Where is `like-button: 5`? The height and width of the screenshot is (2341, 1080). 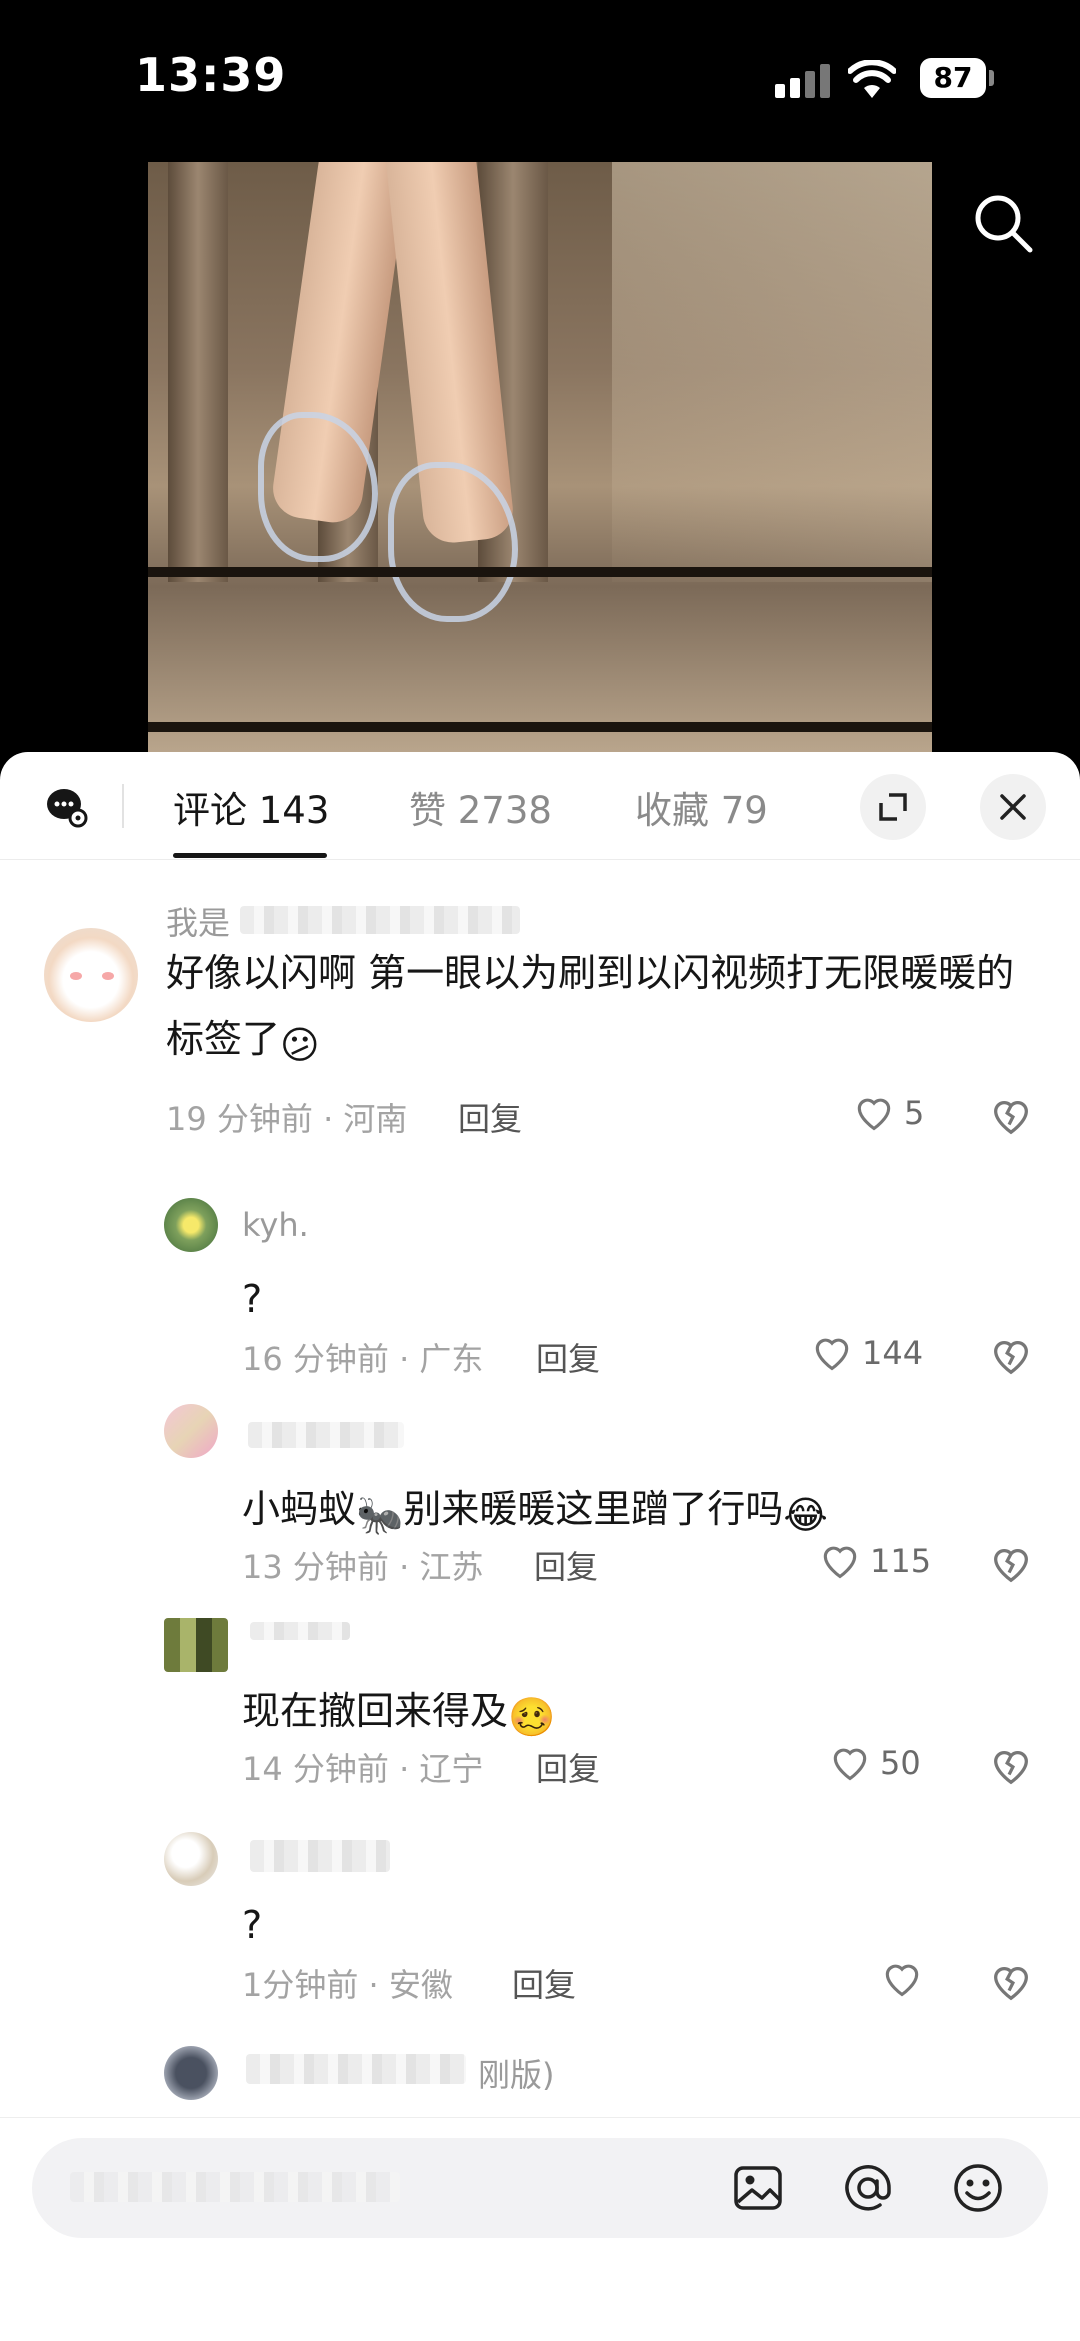 like-button: 5 is located at coordinates (907, 1115).